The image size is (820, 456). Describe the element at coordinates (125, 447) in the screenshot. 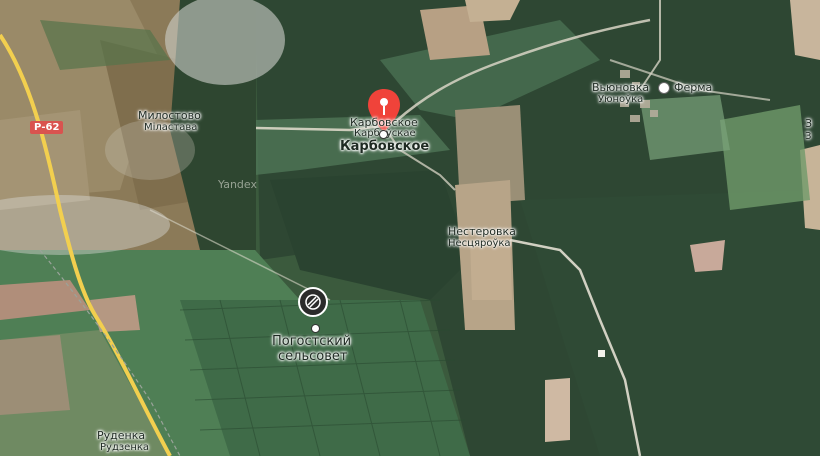

I see `place-label-rudenka-by: Рудзенка` at that location.